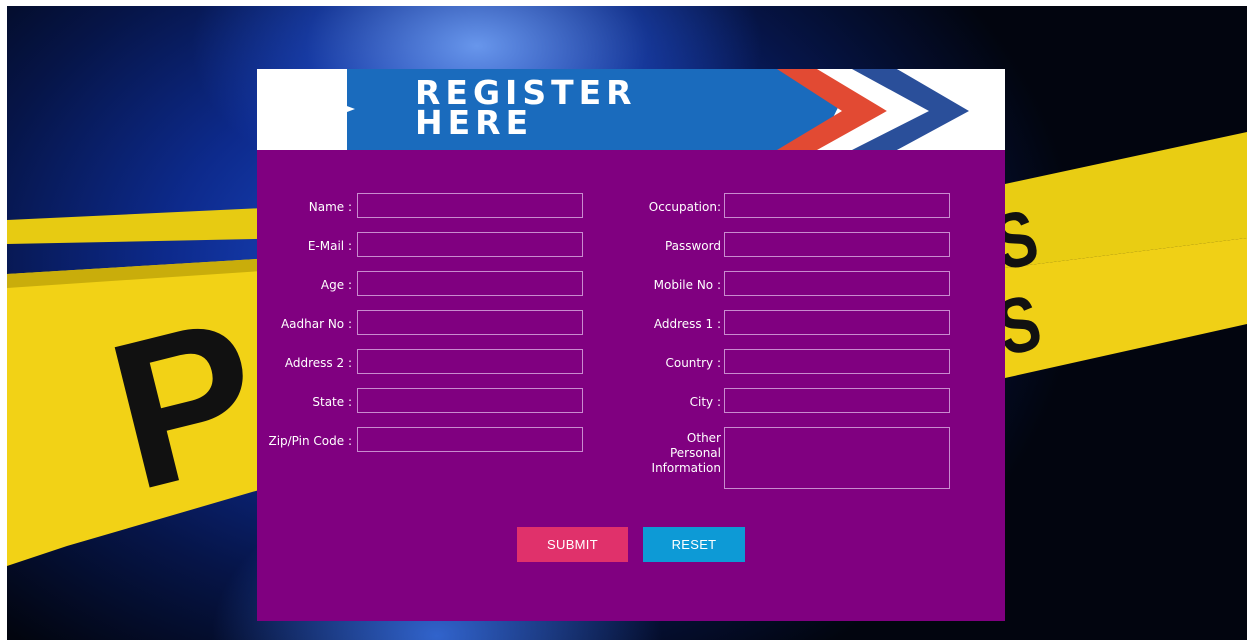  I want to click on country-input, so click(837, 361).